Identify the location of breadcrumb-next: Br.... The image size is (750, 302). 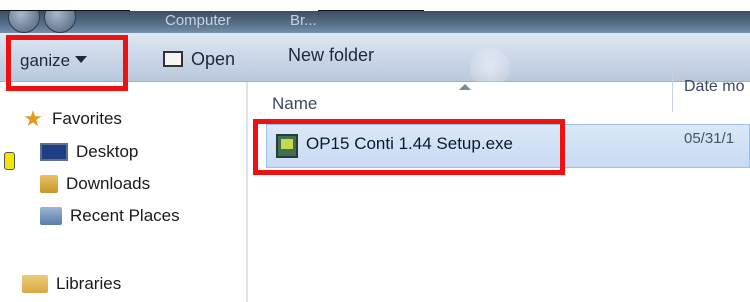
(303, 20).